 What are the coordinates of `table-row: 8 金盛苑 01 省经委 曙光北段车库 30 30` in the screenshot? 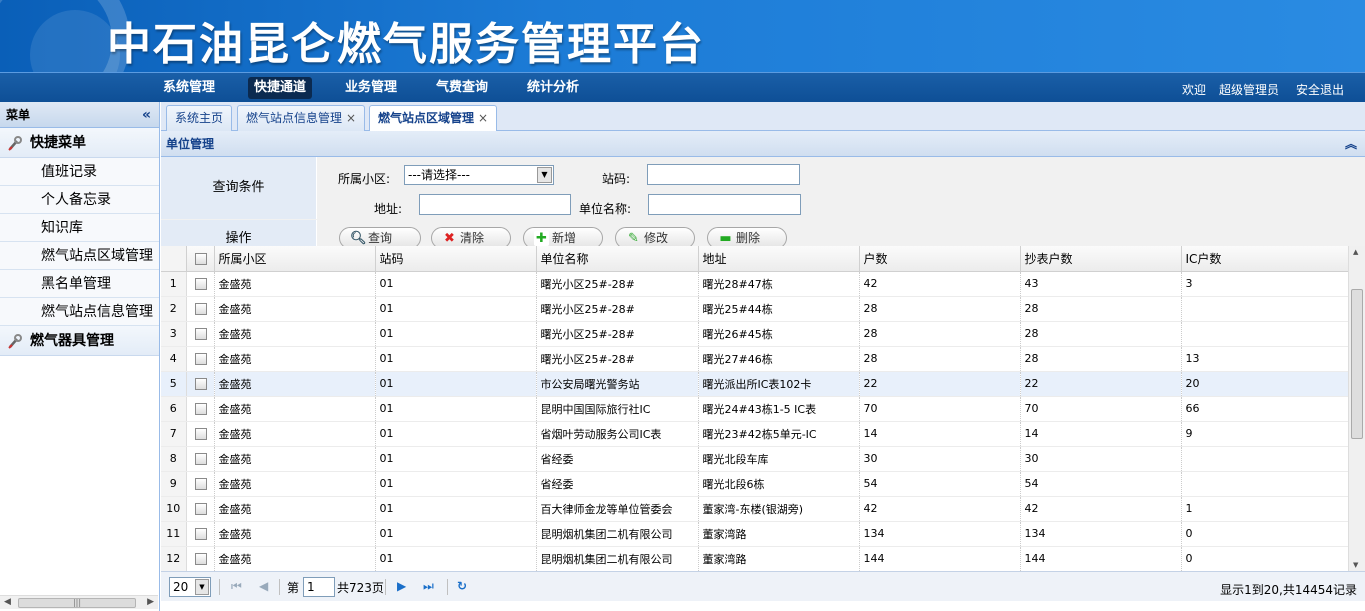 It's located at (755, 459).